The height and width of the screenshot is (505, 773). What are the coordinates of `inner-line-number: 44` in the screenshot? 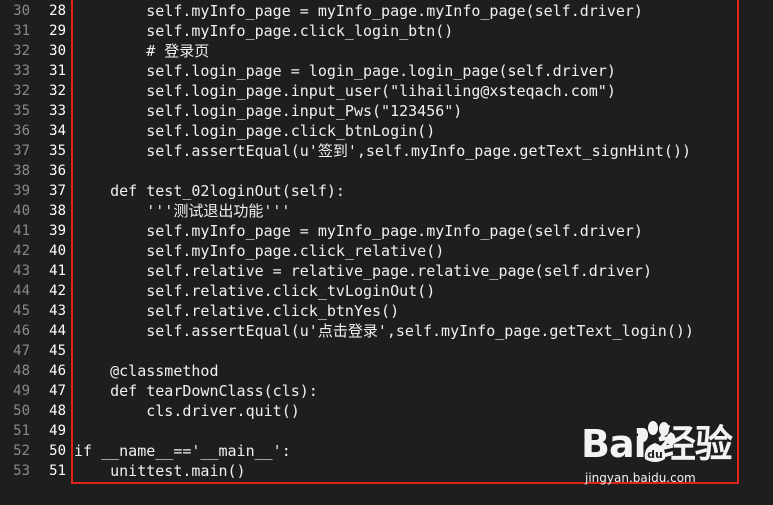 It's located at (57, 331).